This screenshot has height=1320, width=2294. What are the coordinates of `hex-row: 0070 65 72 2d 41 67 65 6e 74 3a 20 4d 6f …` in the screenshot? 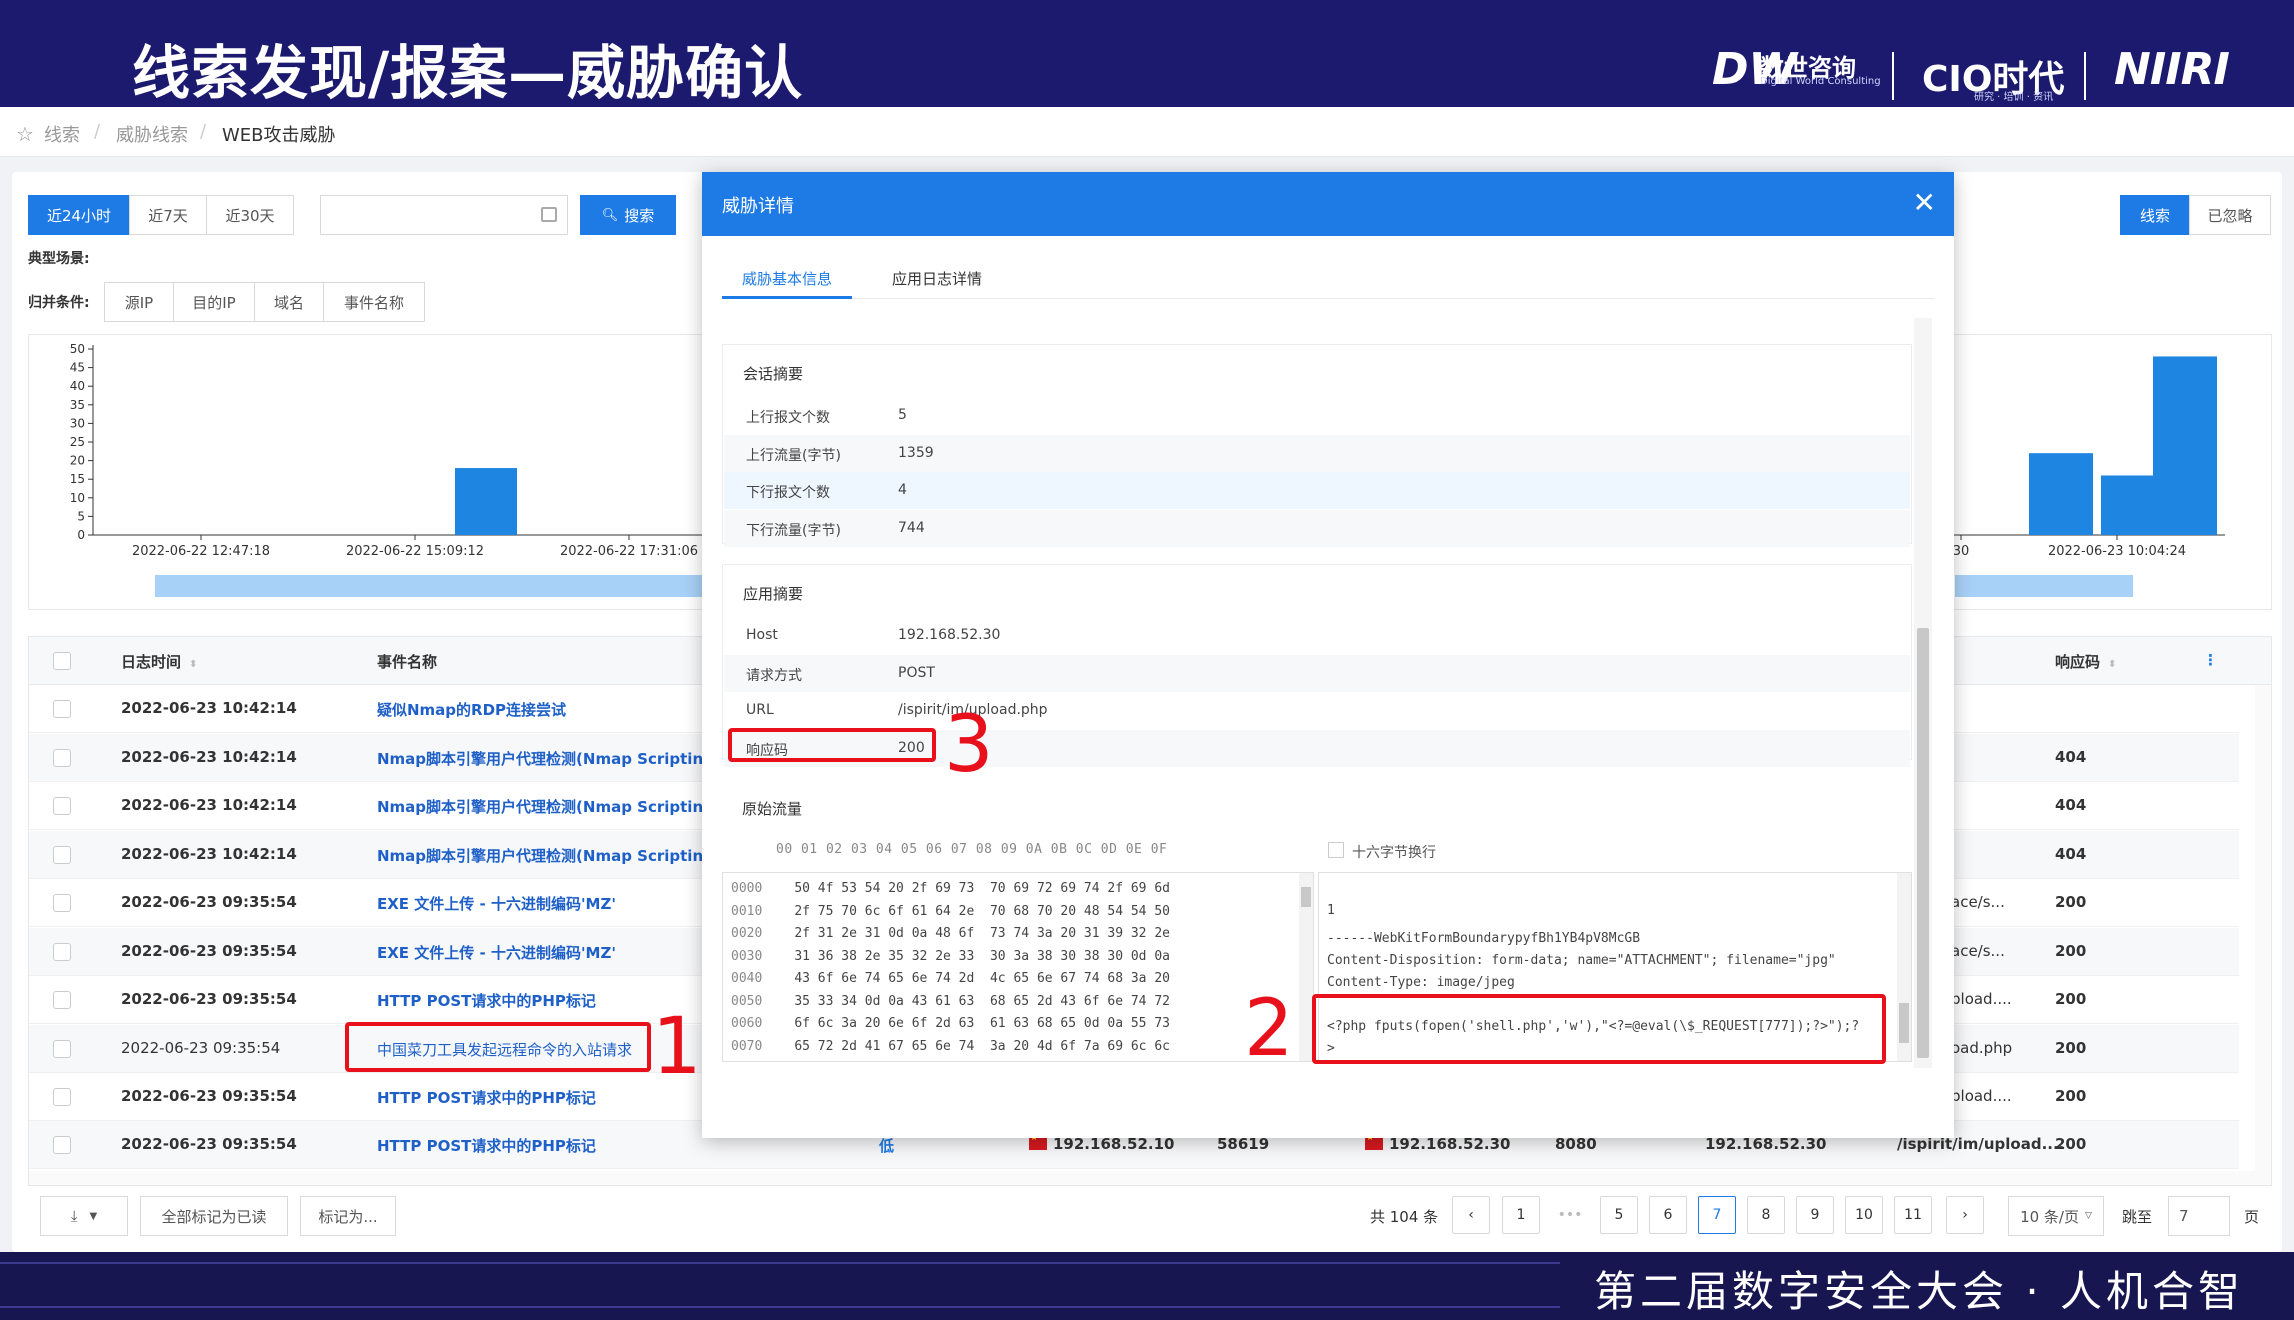 It's located at (950, 1046).